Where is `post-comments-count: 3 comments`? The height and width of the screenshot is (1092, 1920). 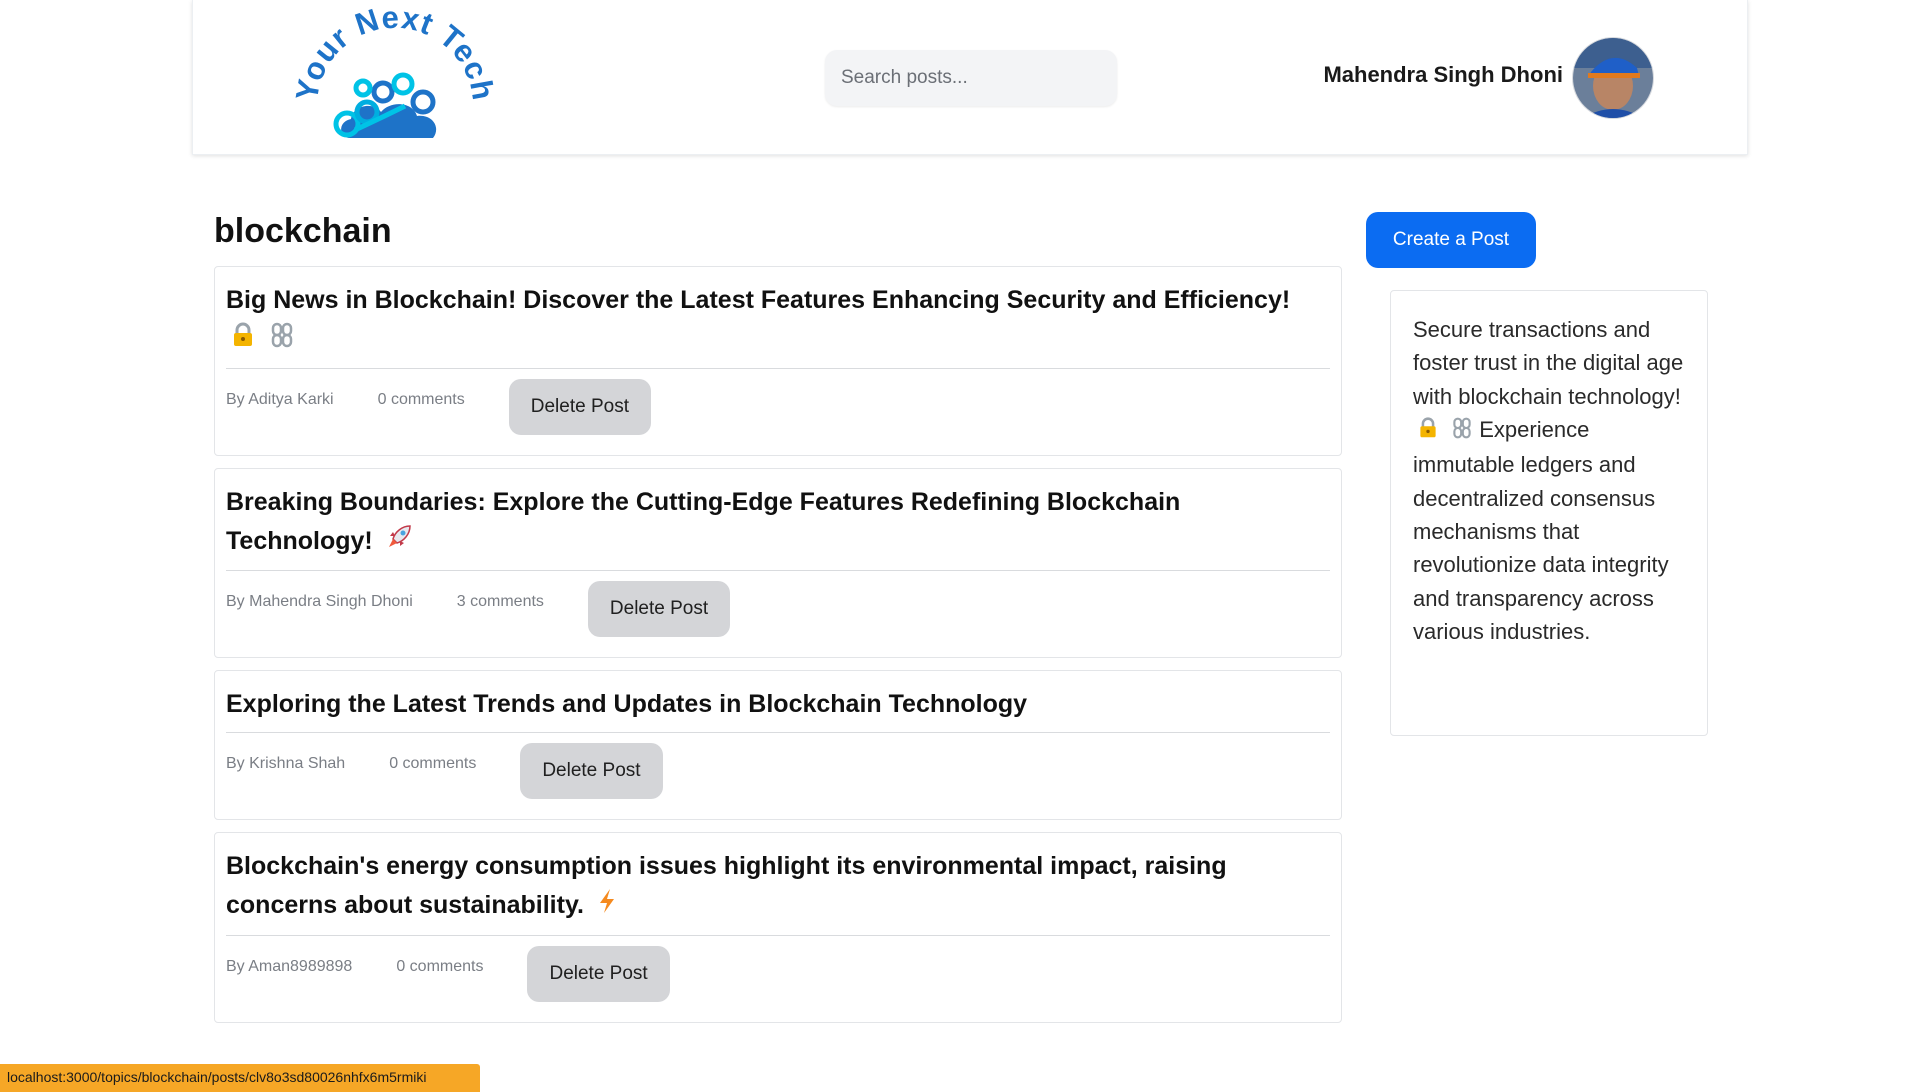 post-comments-count: 3 comments is located at coordinates (500, 602).